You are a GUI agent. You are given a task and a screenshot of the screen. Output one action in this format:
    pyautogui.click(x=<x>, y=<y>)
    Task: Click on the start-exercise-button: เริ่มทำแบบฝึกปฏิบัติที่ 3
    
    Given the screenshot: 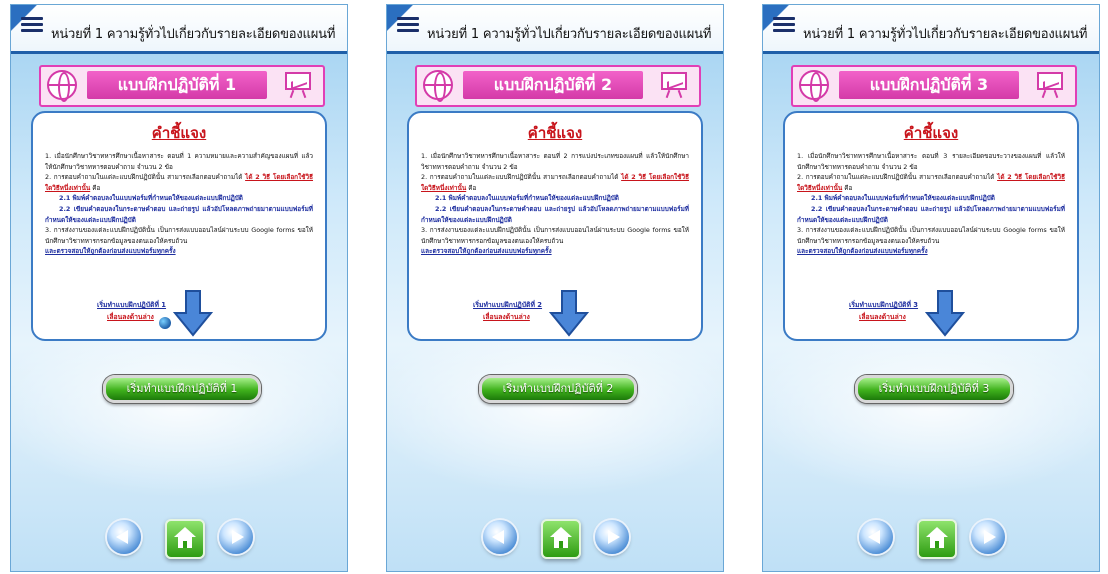 What is the action you would take?
    pyautogui.click(x=934, y=389)
    